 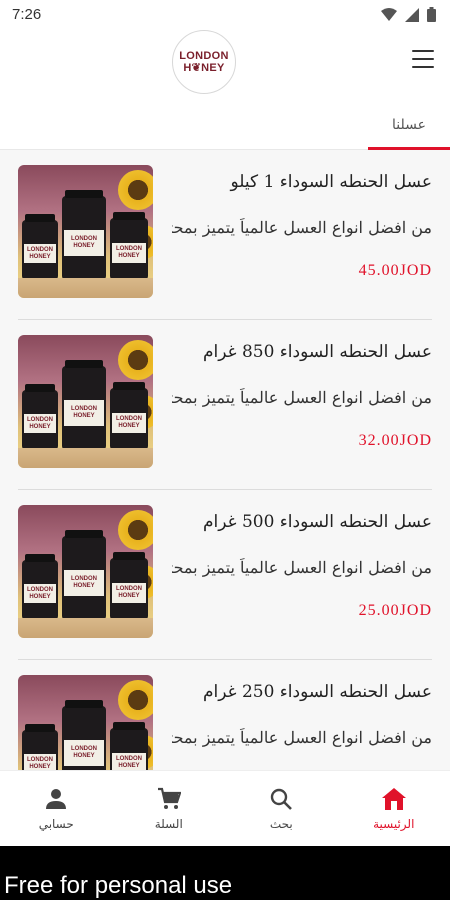 What do you see at coordinates (282, 799) in the screenshot?
I see `search-icon` at bounding box center [282, 799].